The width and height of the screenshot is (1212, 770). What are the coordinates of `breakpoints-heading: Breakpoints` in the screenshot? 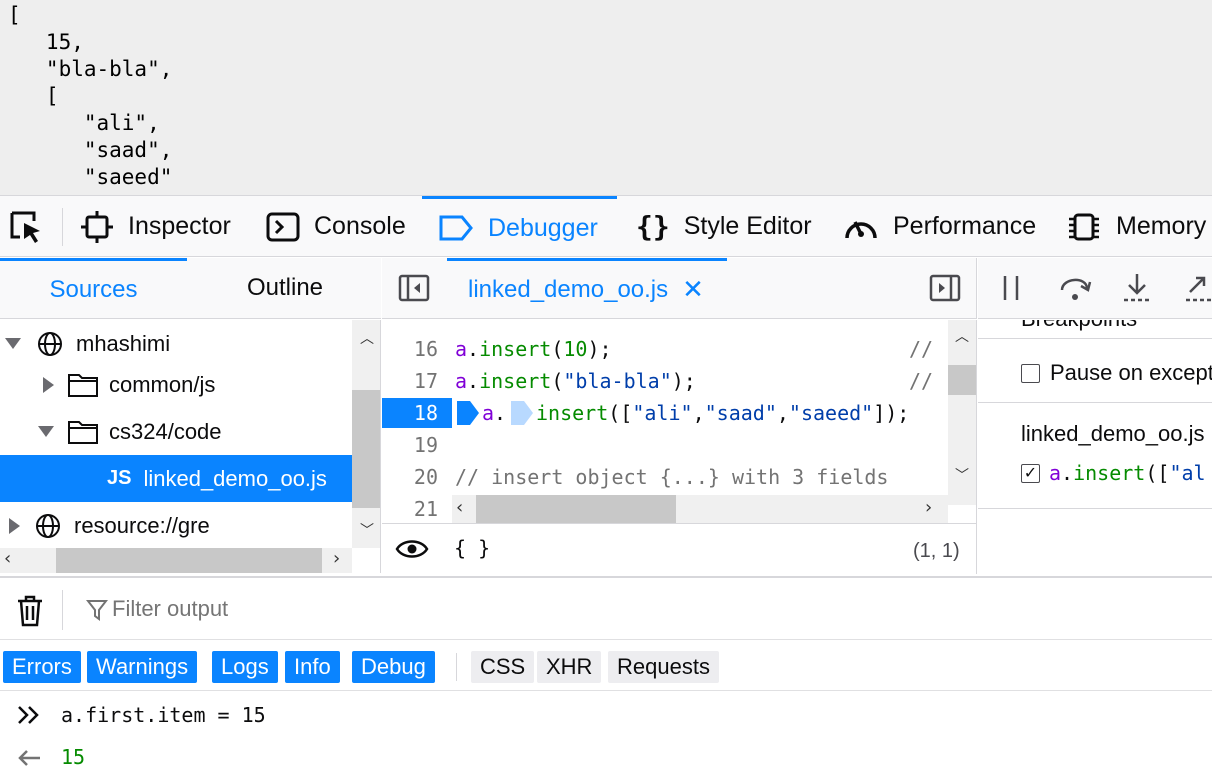 It's located at (1079, 326).